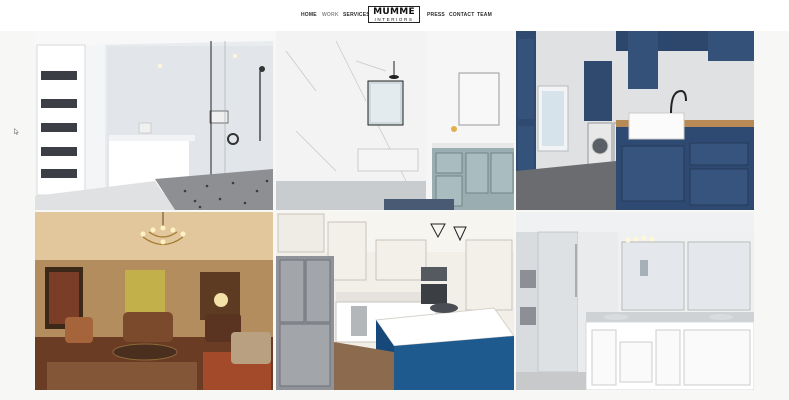  What do you see at coordinates (635, 120) in the screenshot?
I see `gallery-image-laundry-room-navy-cabinets` at bounding box center [635, 120].